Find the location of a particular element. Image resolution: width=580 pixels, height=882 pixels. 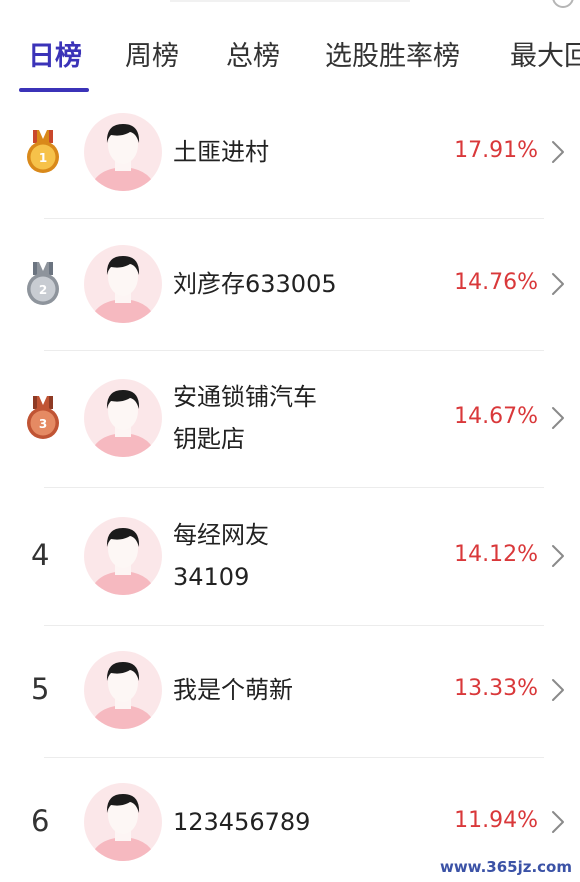

silver-medal-icon: 2 is located at coordinates (43, 284).